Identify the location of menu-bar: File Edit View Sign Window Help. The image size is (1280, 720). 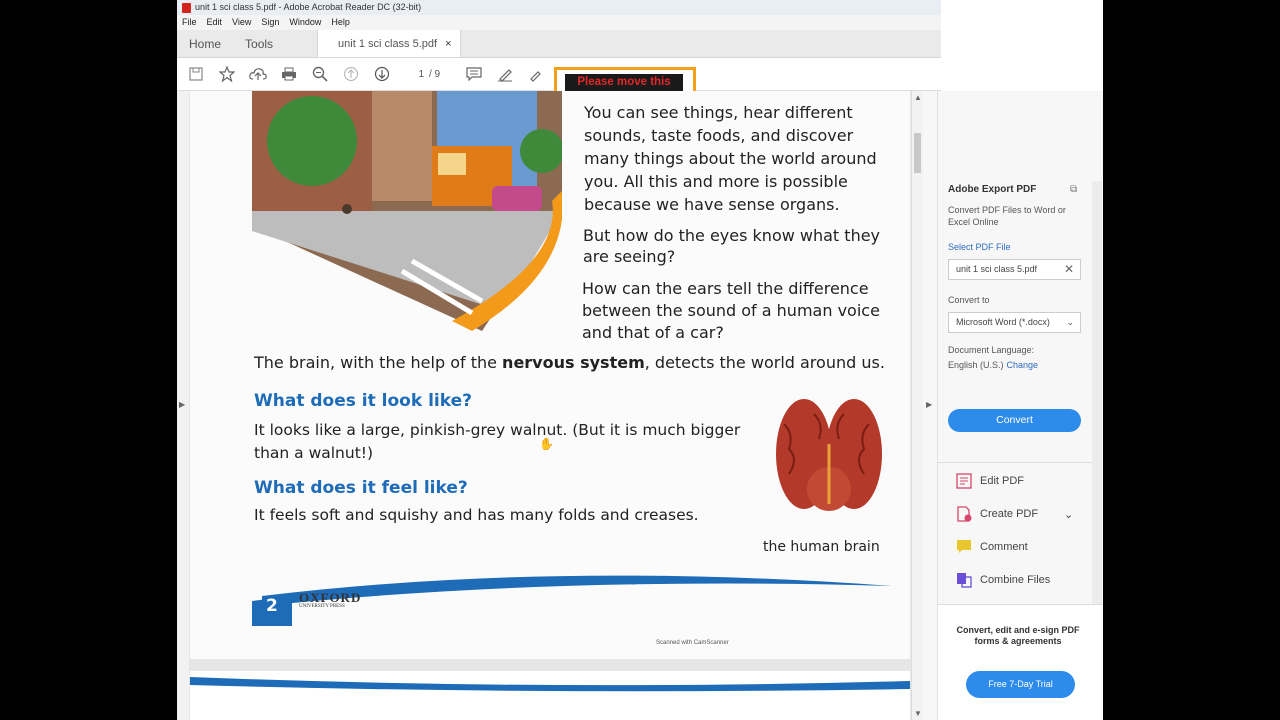
(559, 22).